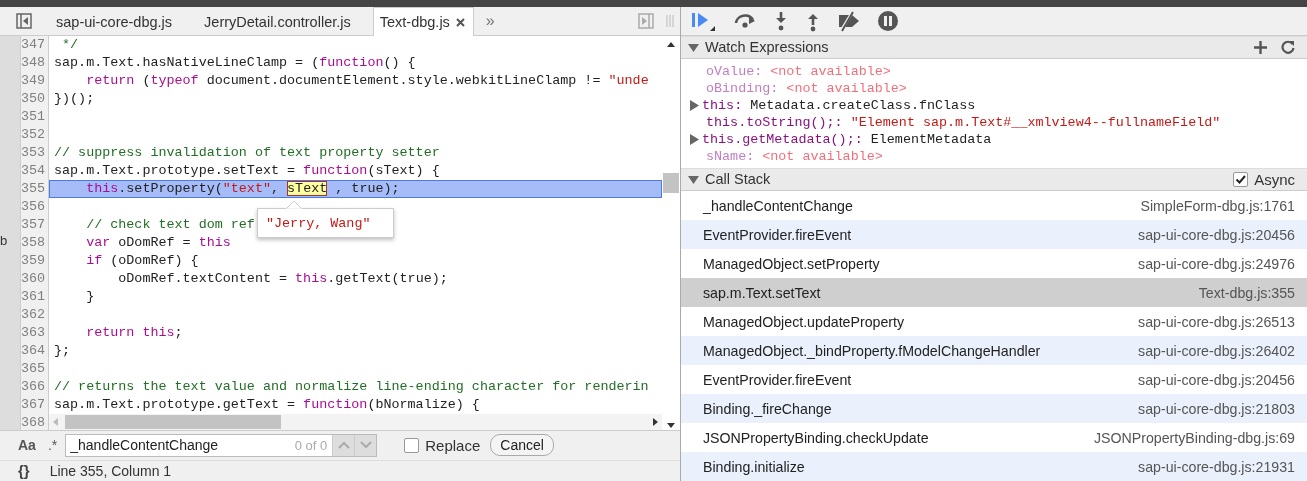 The width and height of the screenshot is (1307, 481). I want to click on function-name: _handleContentChange, so click(778, 205).